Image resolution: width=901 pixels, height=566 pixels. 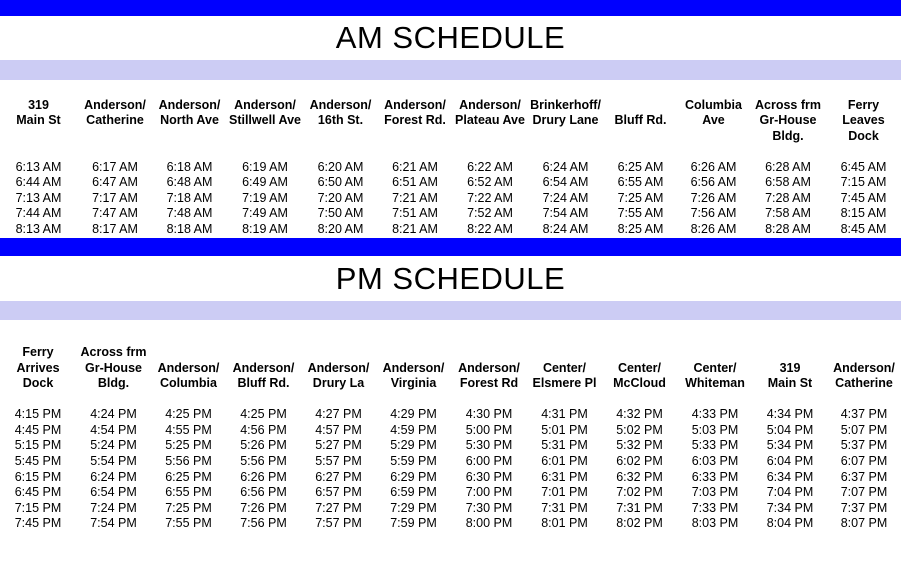 What do you see at coordinates (565, 228) in the screenshot?
I see `time-cell: 8:24 AM` at bounding box center [565, 228].